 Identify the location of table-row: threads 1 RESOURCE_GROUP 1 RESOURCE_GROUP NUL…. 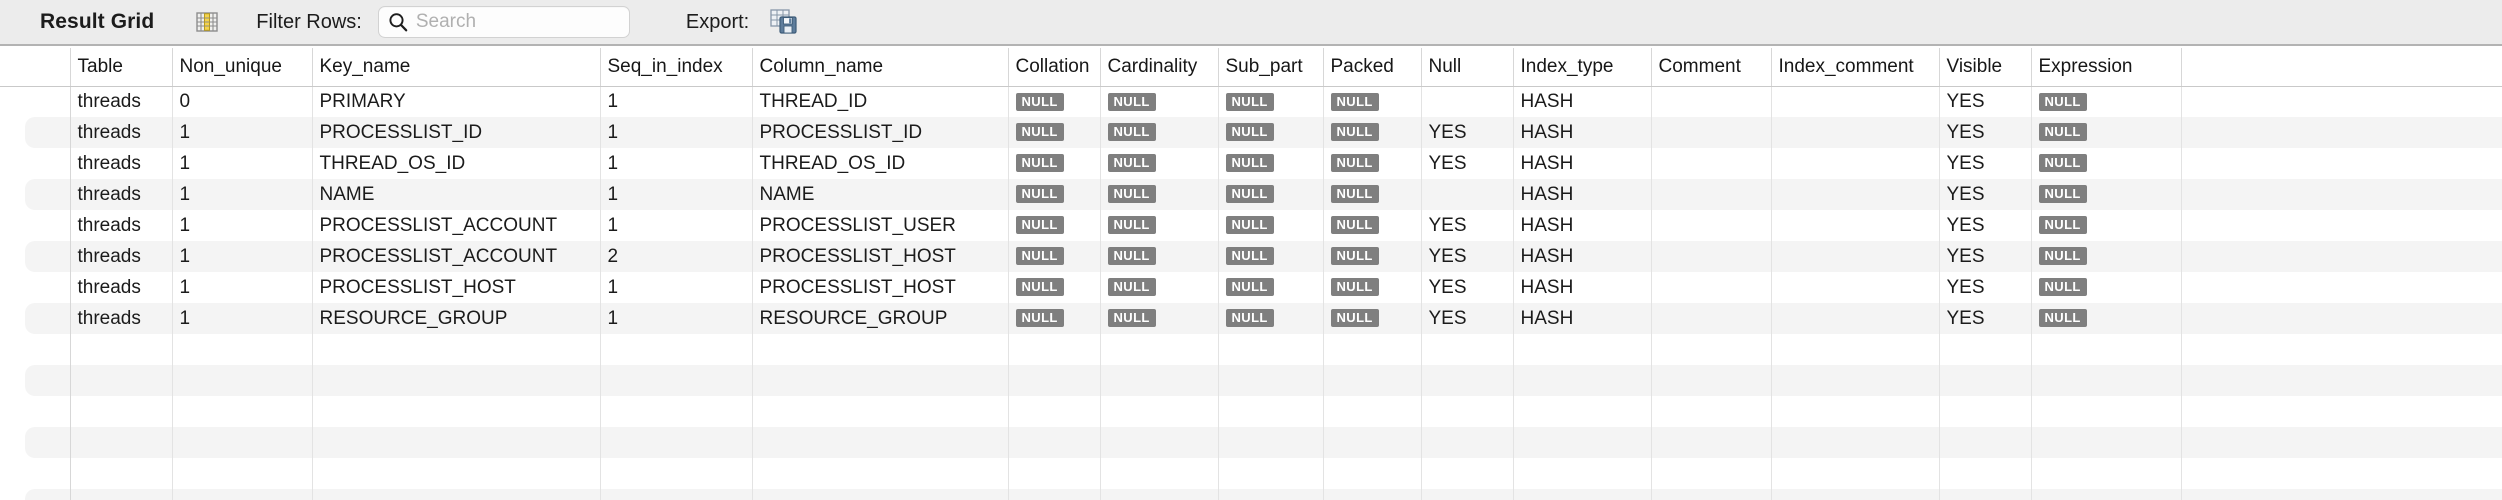
(1251, 318).